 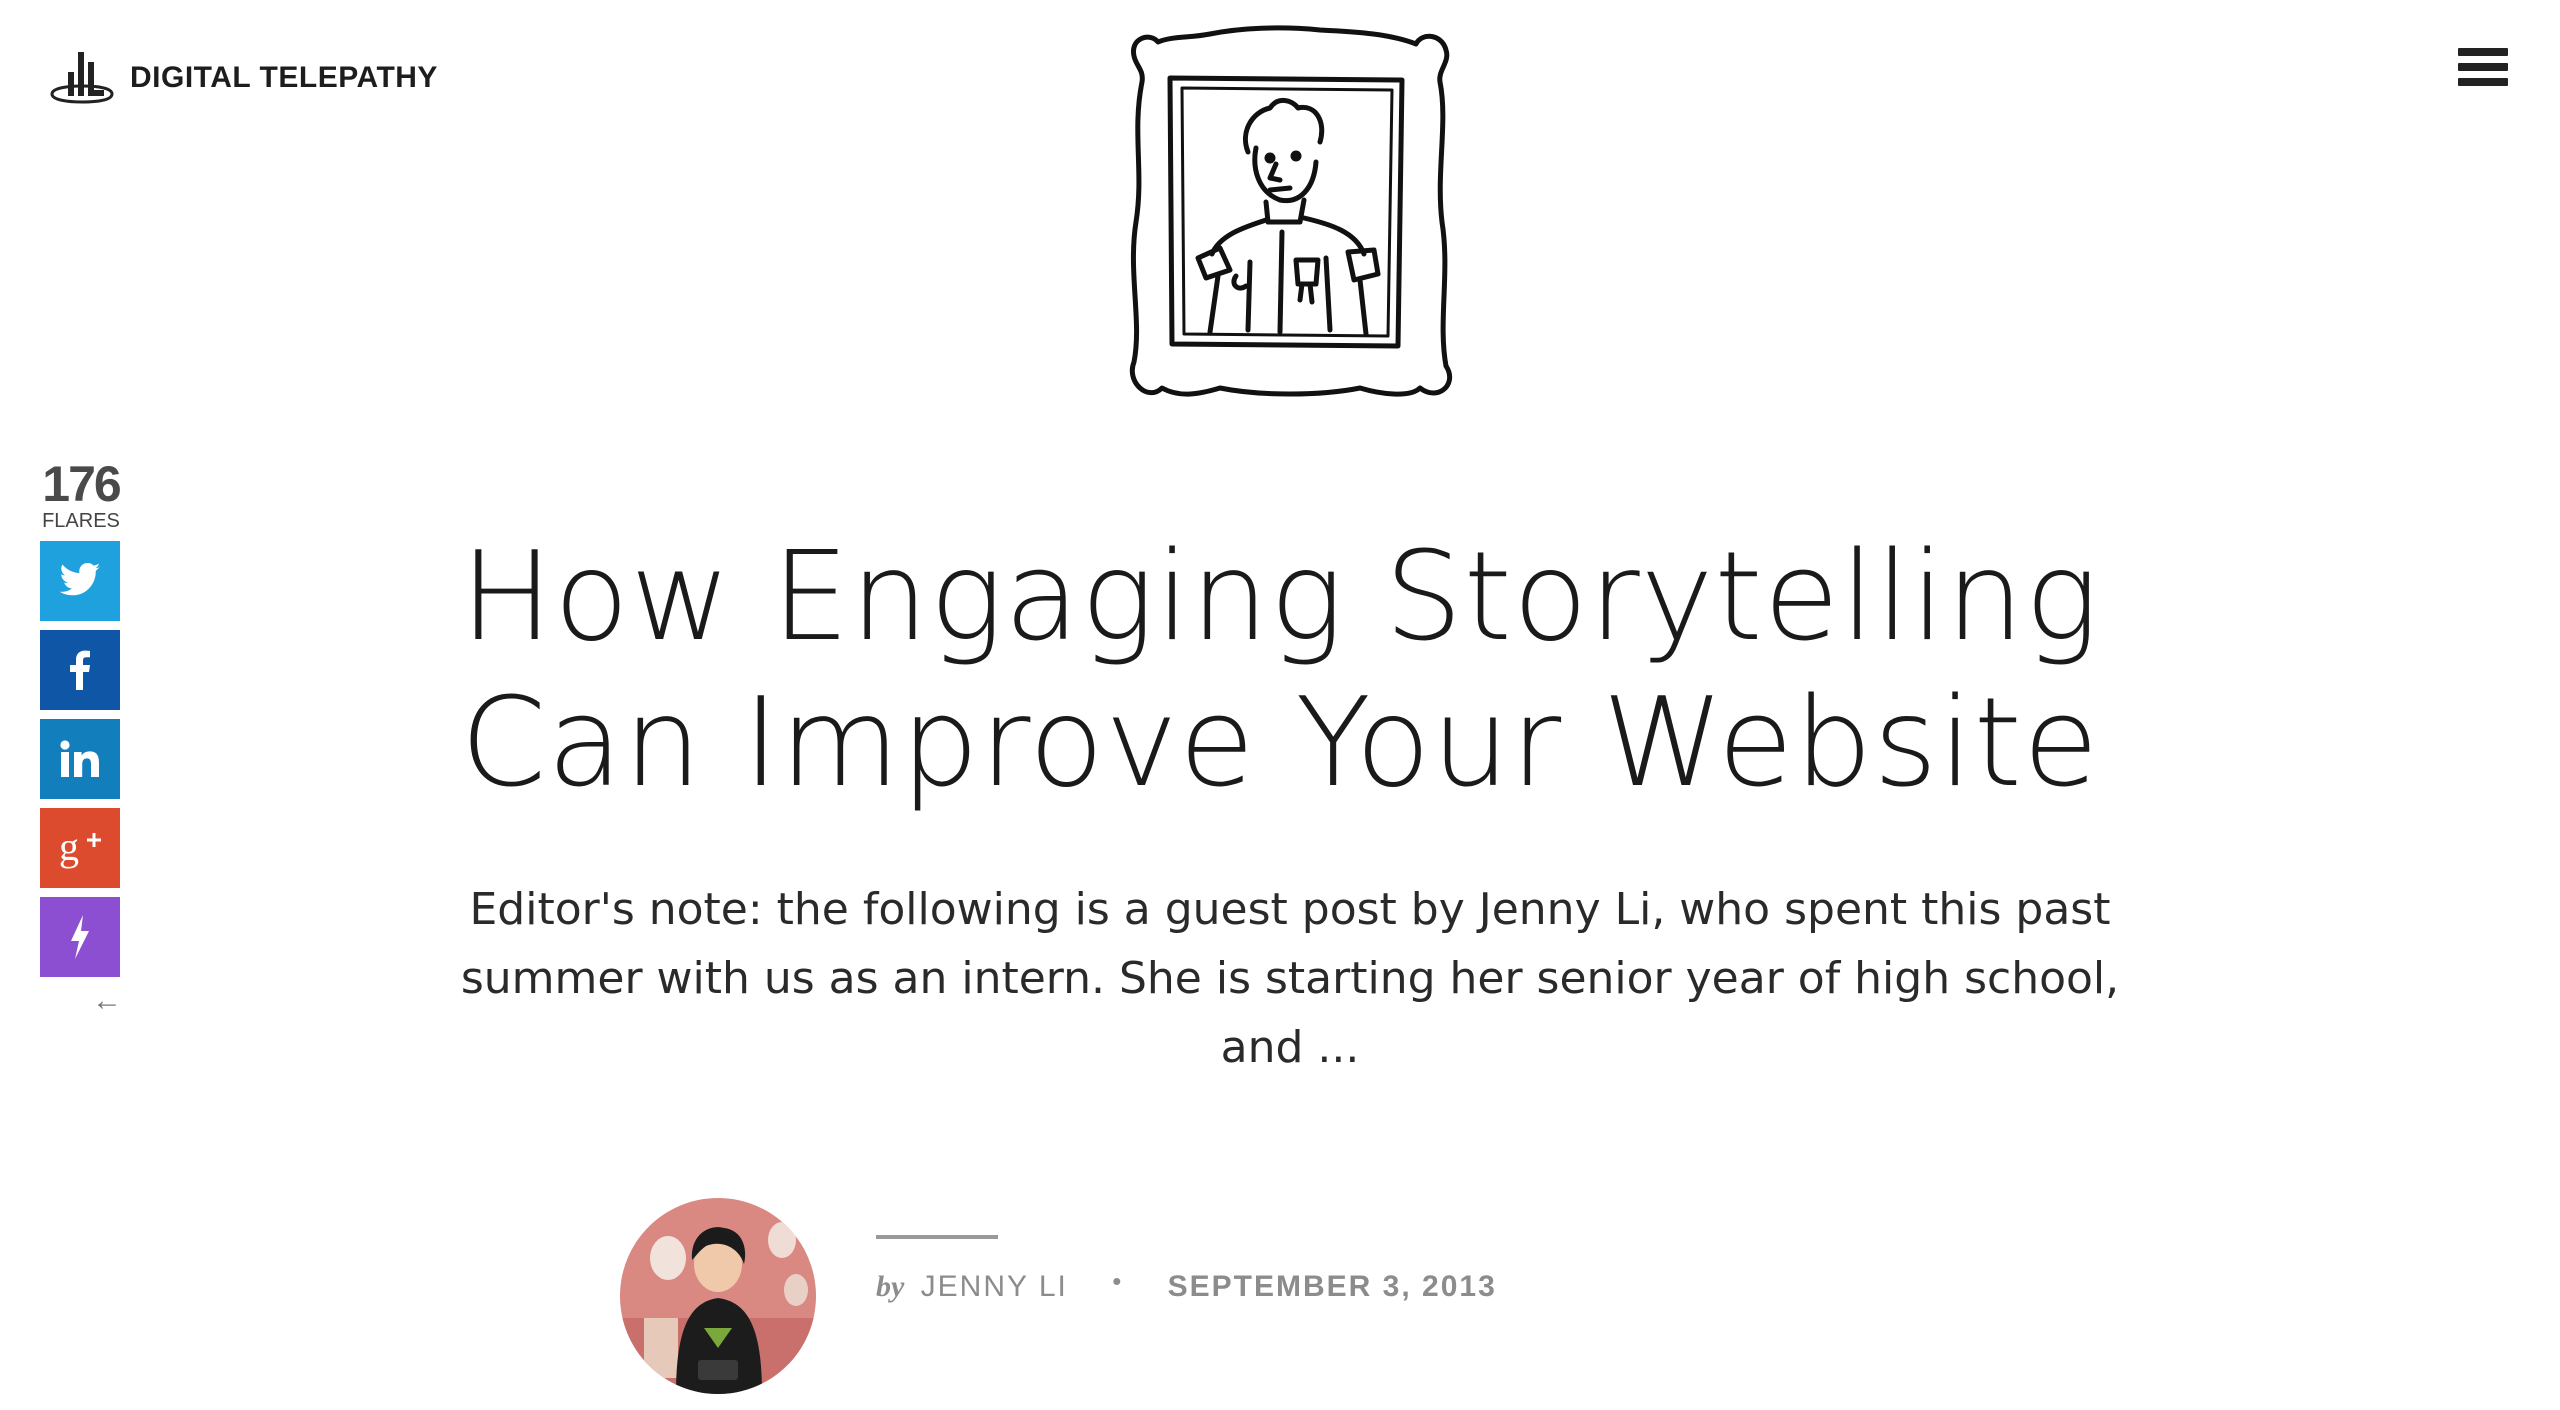 What do you see at coordinates (2483, 70) in the screenshot?
I see `hamburger-menu-icon` at bounding box center [2483, 70].